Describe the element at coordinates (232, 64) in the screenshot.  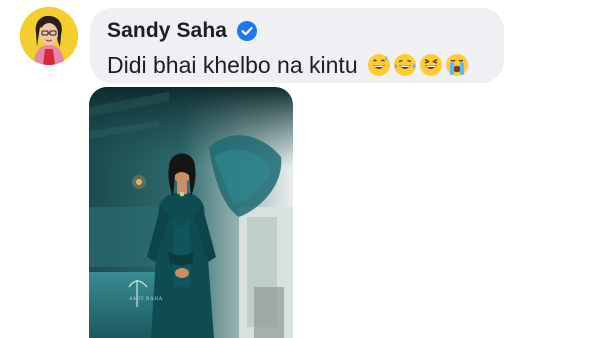
I see `comment-text: Didi bhai khelbo na kintu` at that location.